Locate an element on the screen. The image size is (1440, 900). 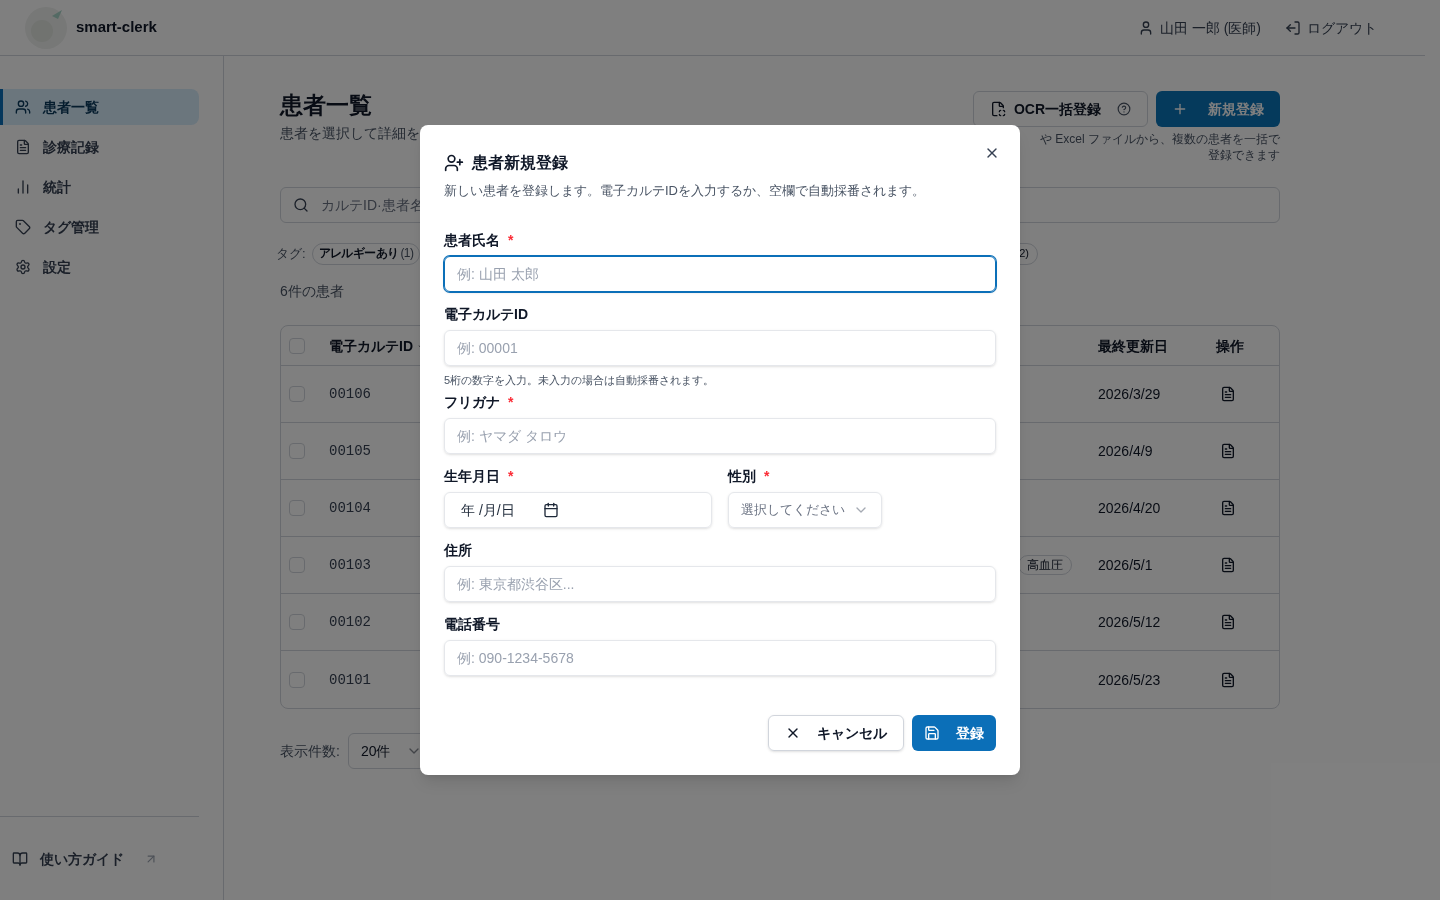
table-cell-text: 00106 is located at coordinates (350, 394).